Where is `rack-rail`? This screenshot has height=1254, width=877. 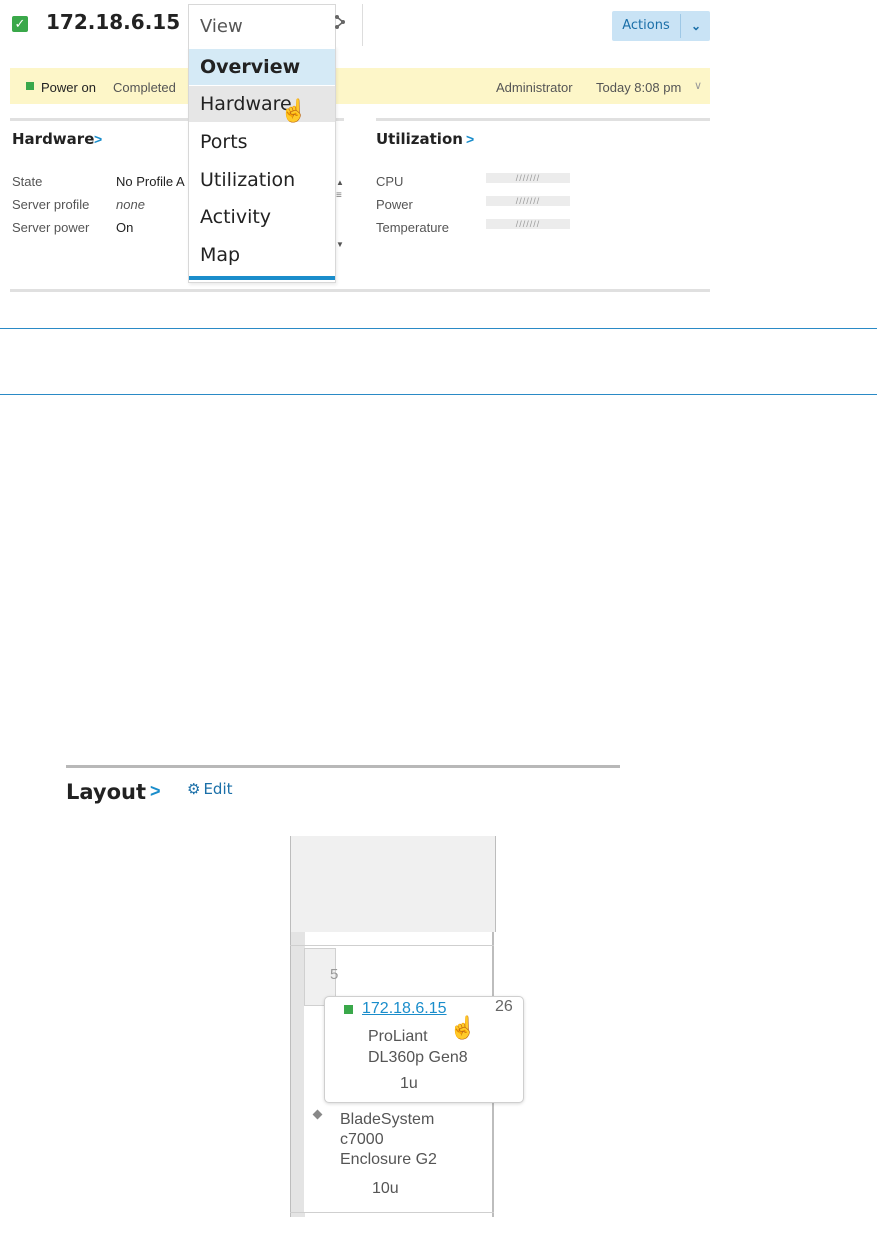
rack-rail is located at coordinates (297, 1074).